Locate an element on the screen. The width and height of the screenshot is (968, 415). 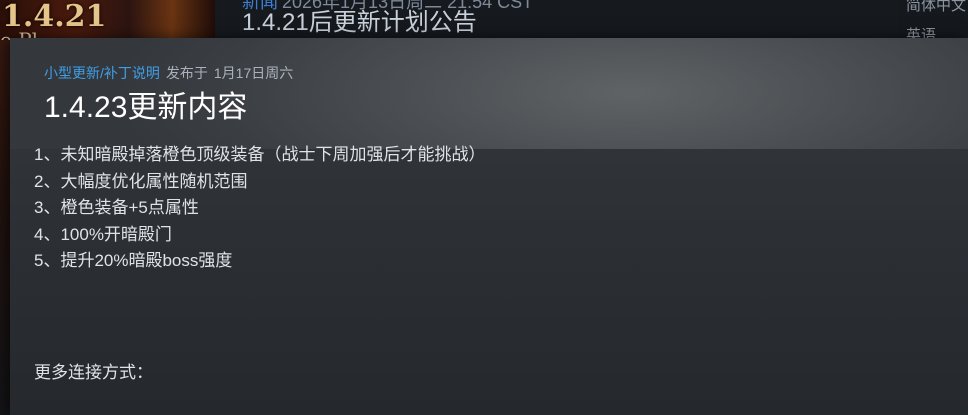
language-option-simplified-chinese: 简体中文 is located at coordinates (936, 7).